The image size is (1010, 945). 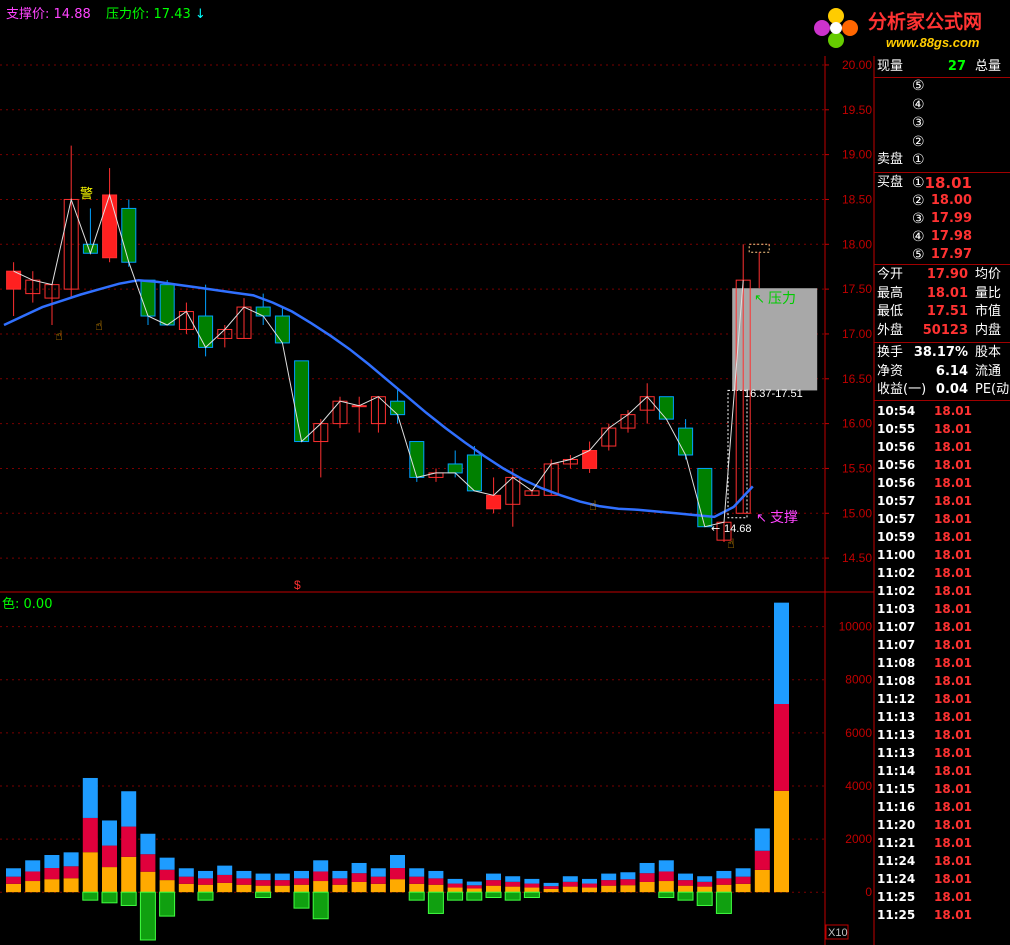 I want to click on buy-level-number: ③, so click(x=918, y=219).